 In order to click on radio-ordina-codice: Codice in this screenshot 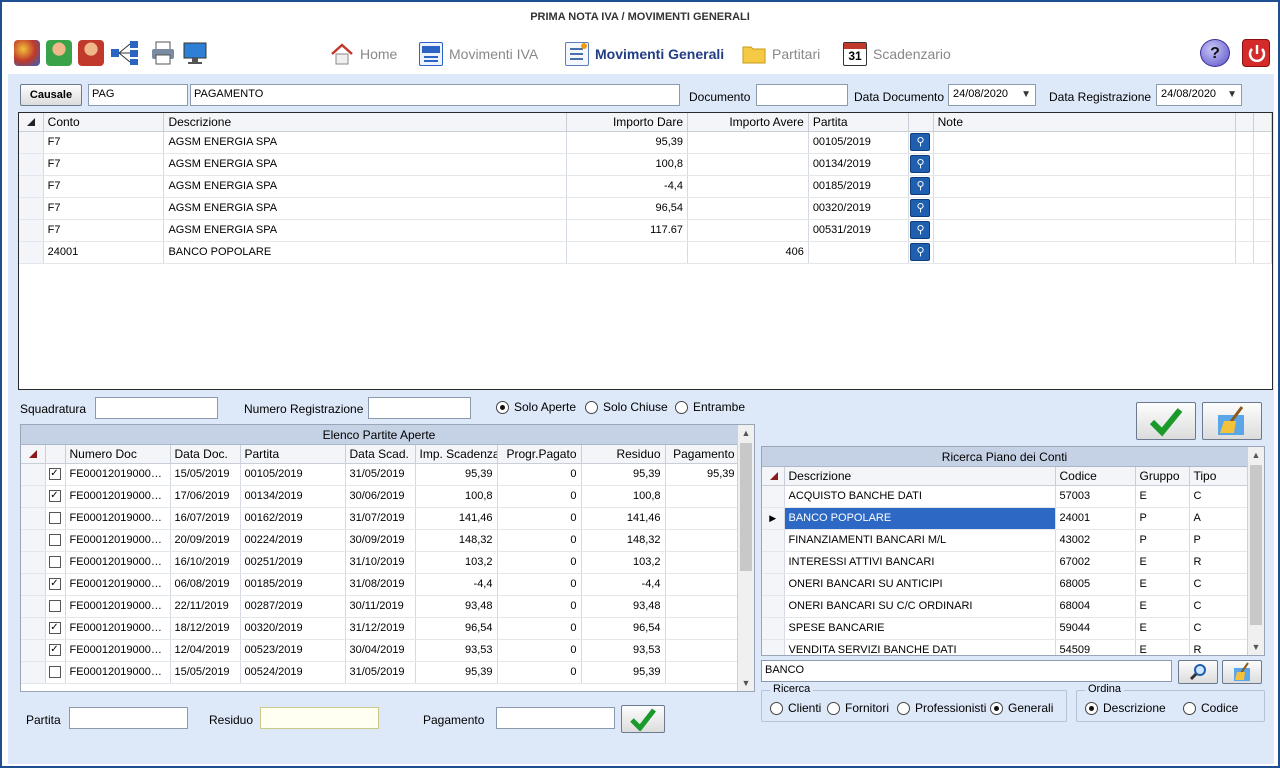, I will do `click(1210, 708)`.